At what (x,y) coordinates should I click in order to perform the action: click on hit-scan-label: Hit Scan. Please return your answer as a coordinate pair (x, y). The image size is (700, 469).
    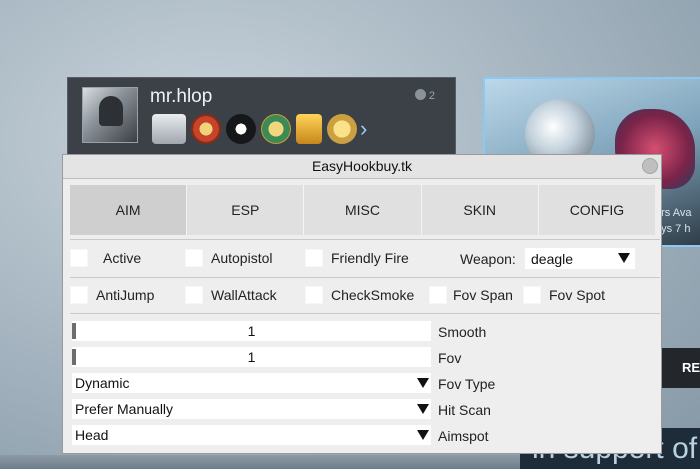
    Looking at the image, I should click on (464, 410).